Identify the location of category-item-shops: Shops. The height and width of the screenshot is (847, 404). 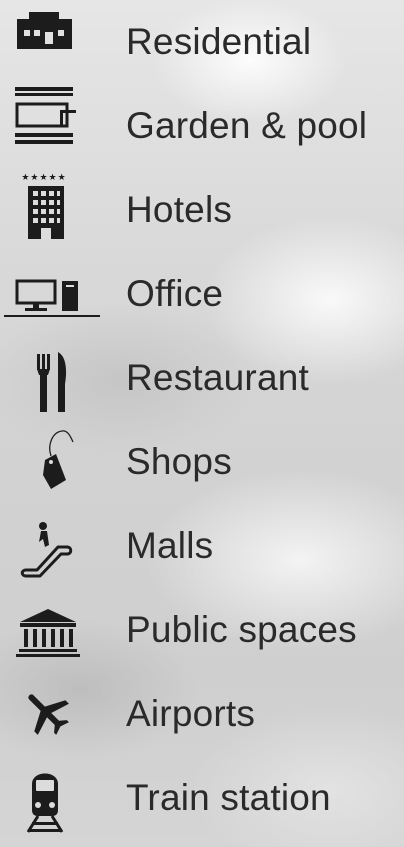
(202, 462).